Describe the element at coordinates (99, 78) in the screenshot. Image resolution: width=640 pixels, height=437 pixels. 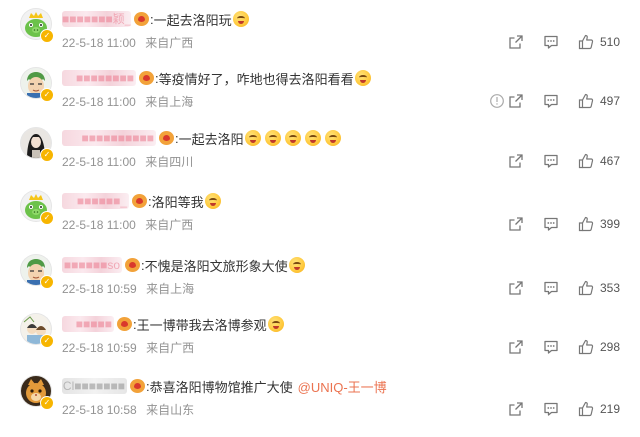
I see `username: ■■■■■■■■` at that location.